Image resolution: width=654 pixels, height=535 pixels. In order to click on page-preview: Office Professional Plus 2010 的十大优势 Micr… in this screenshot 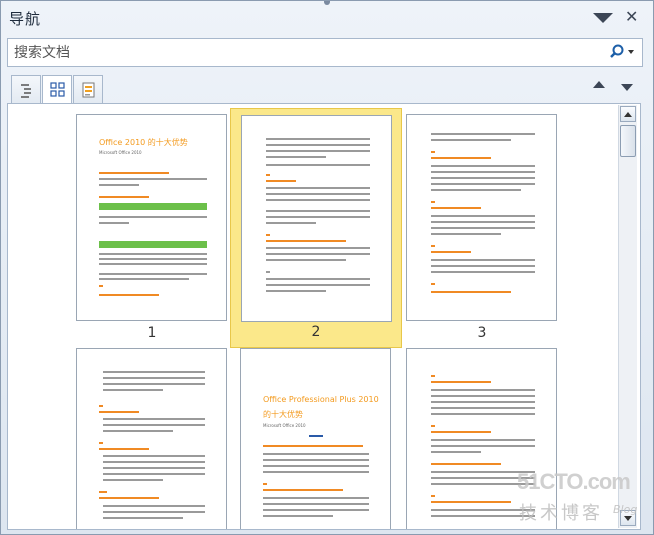, I will do `click(315, 438)`.